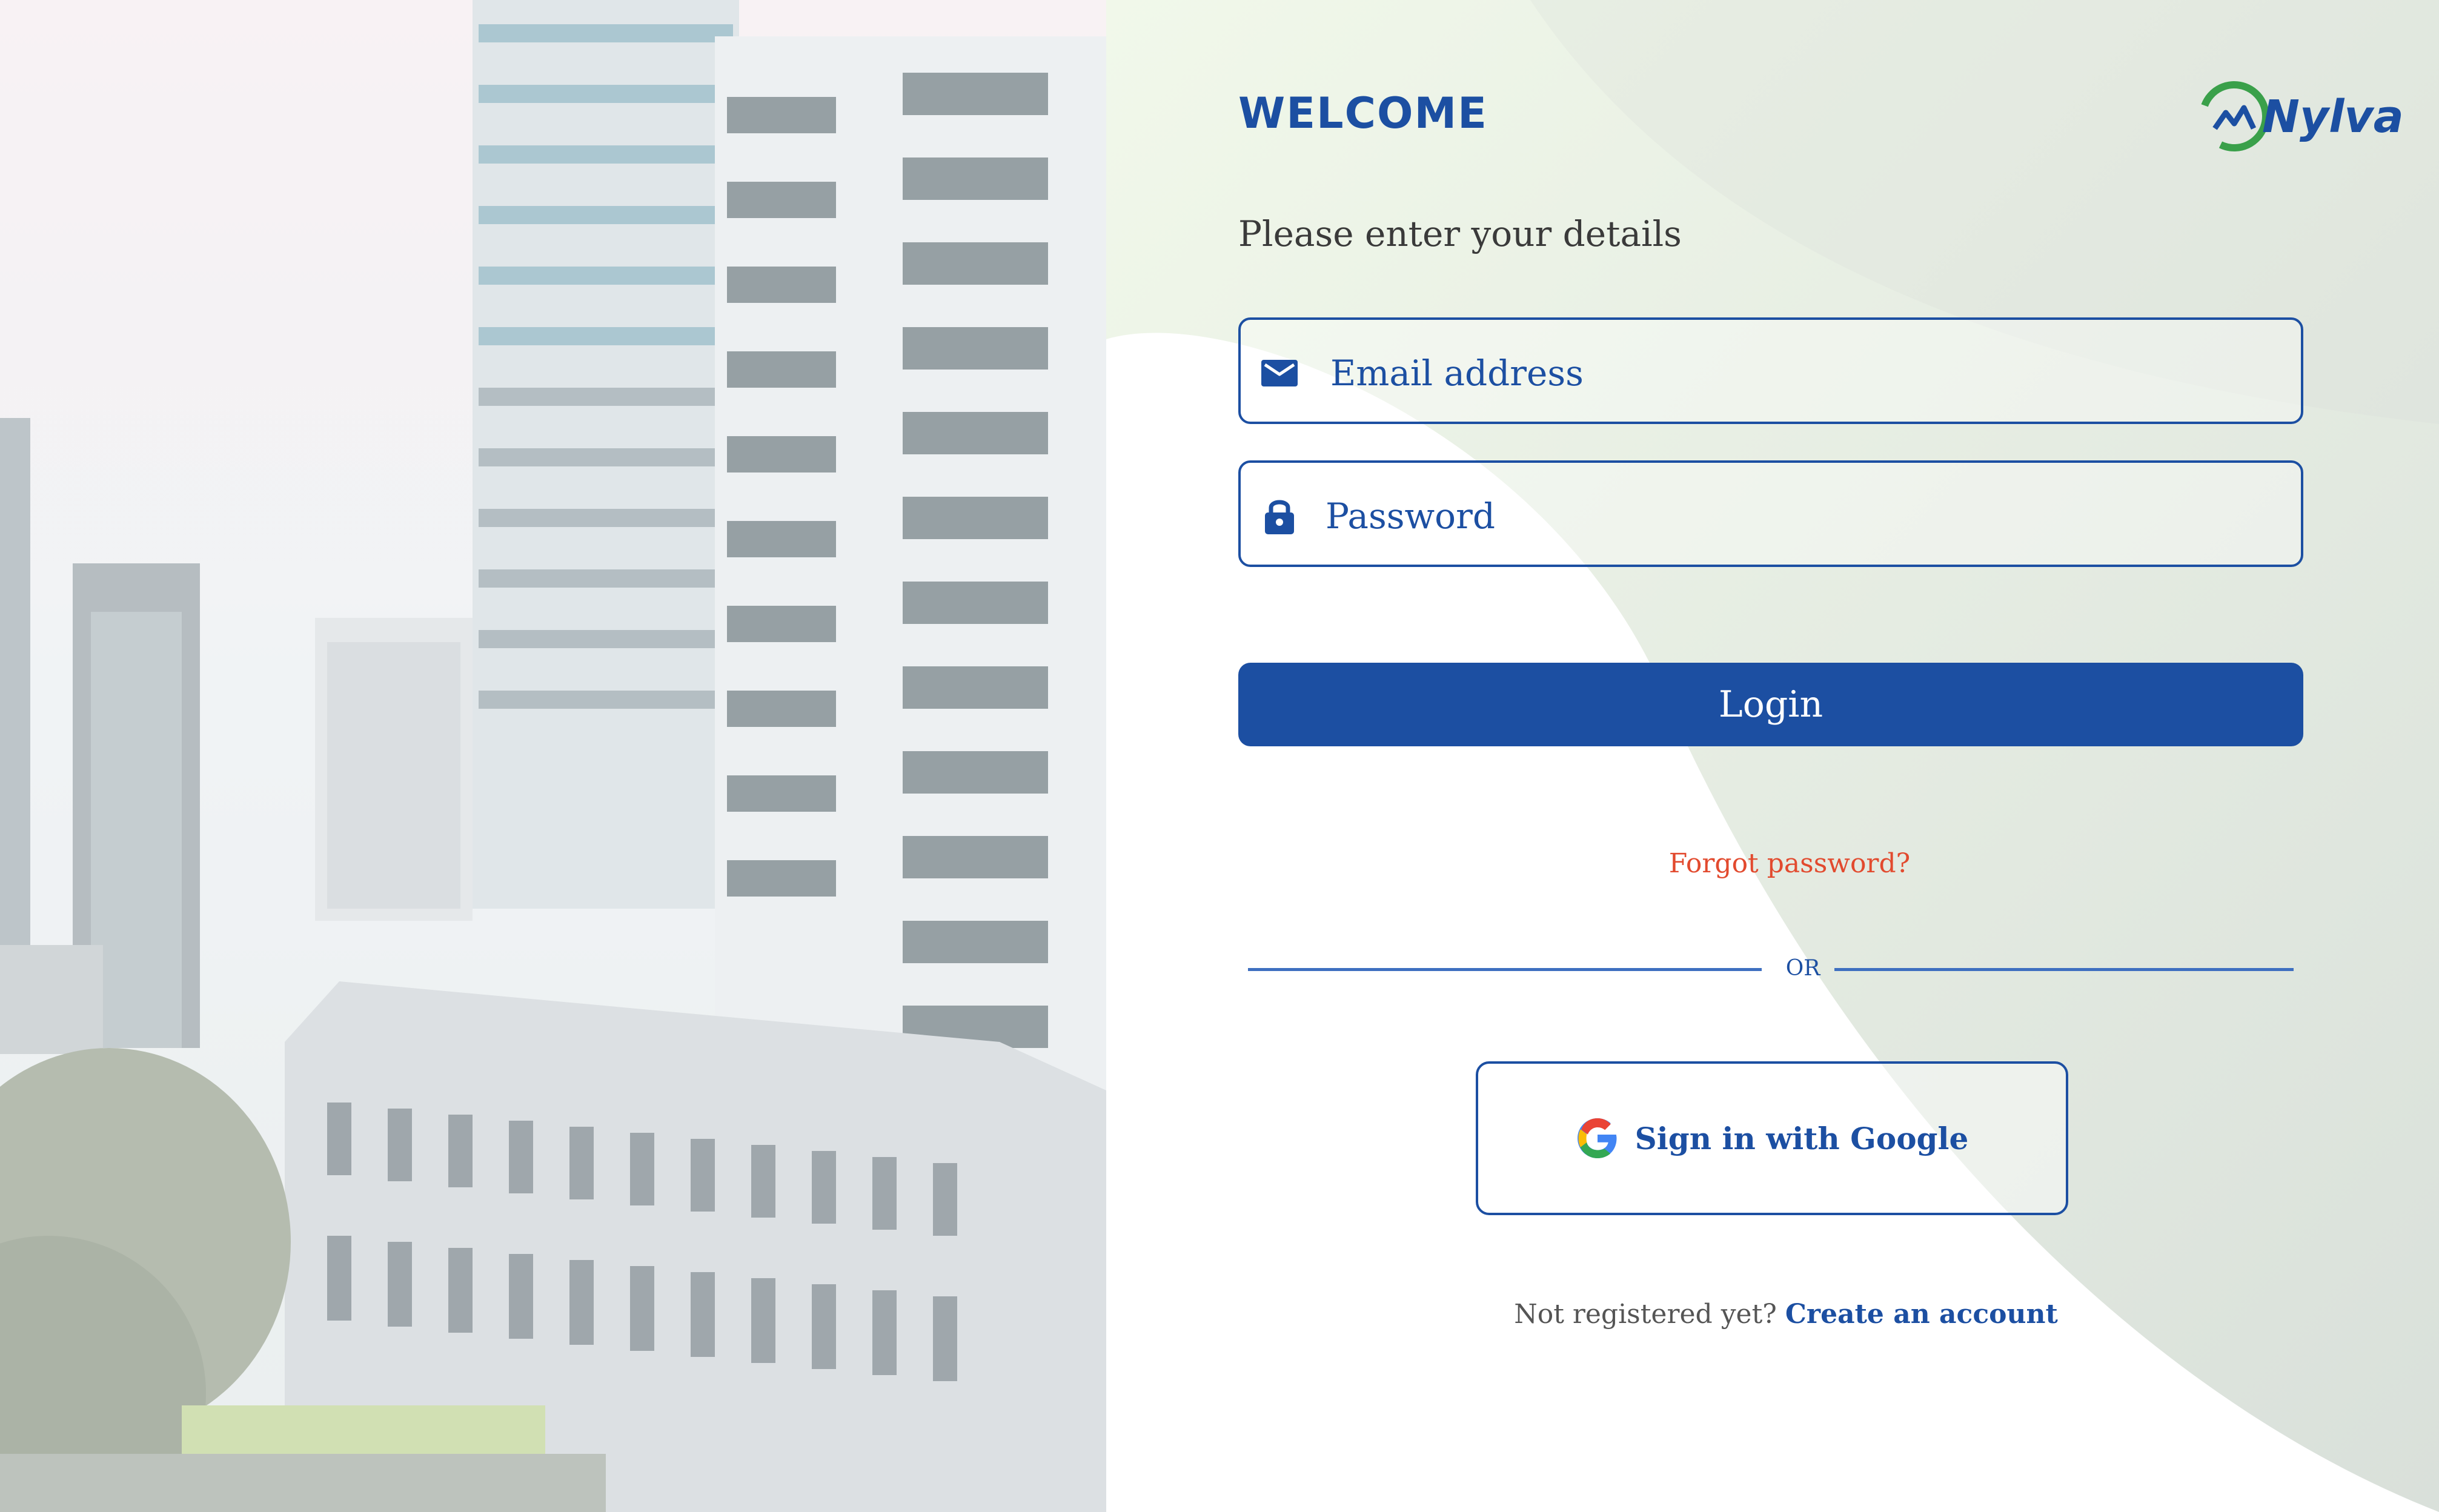 The image size is (2439, 1512). Describe the element at coordinates (1771, 969) in the screenshot. I see `or-divider: OR` at that location.